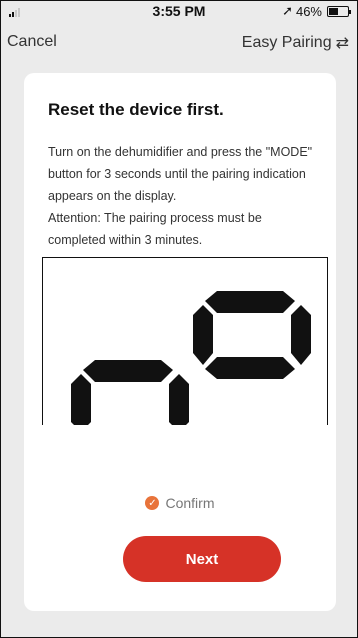  I want to click on battery-percent: 46%, so click(308, 11).